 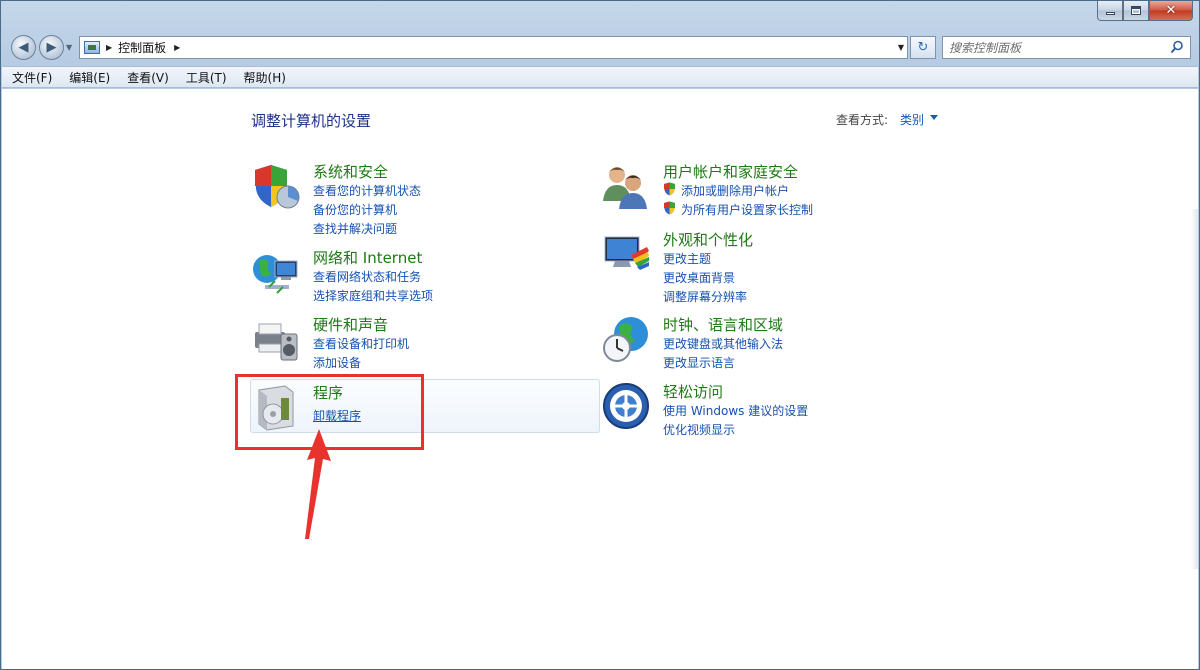 What do you see at coordinates (626, 406) in the screenshot?
I see `ease-of-access-icon` at bounding box center [626, 406].